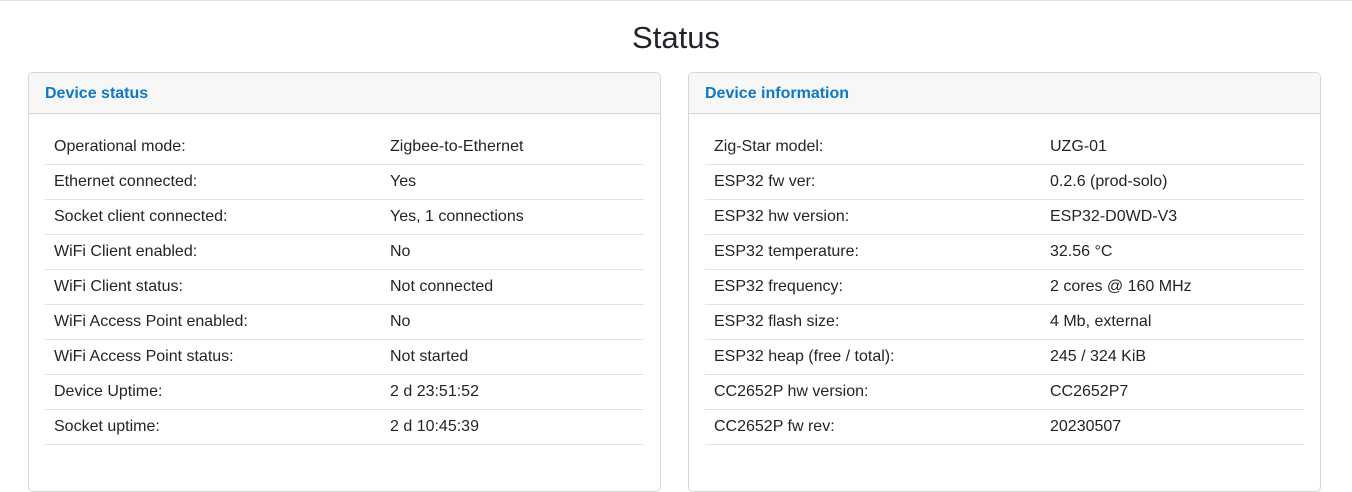  Describe the element at coordinates (782, 216) in the screenshot. I see `row-label: ESP32 hw version:` at that location.